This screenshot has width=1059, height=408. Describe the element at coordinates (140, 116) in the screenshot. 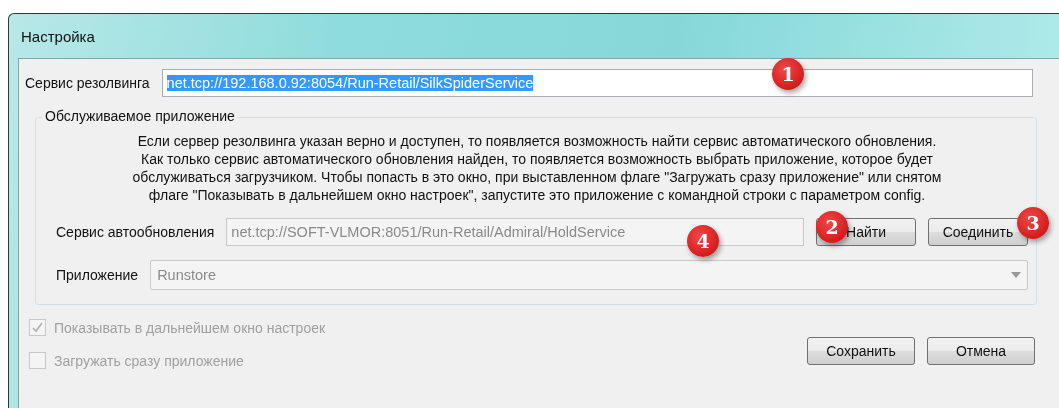

I see `group-title: Обслуживаемое приложение` at that location.